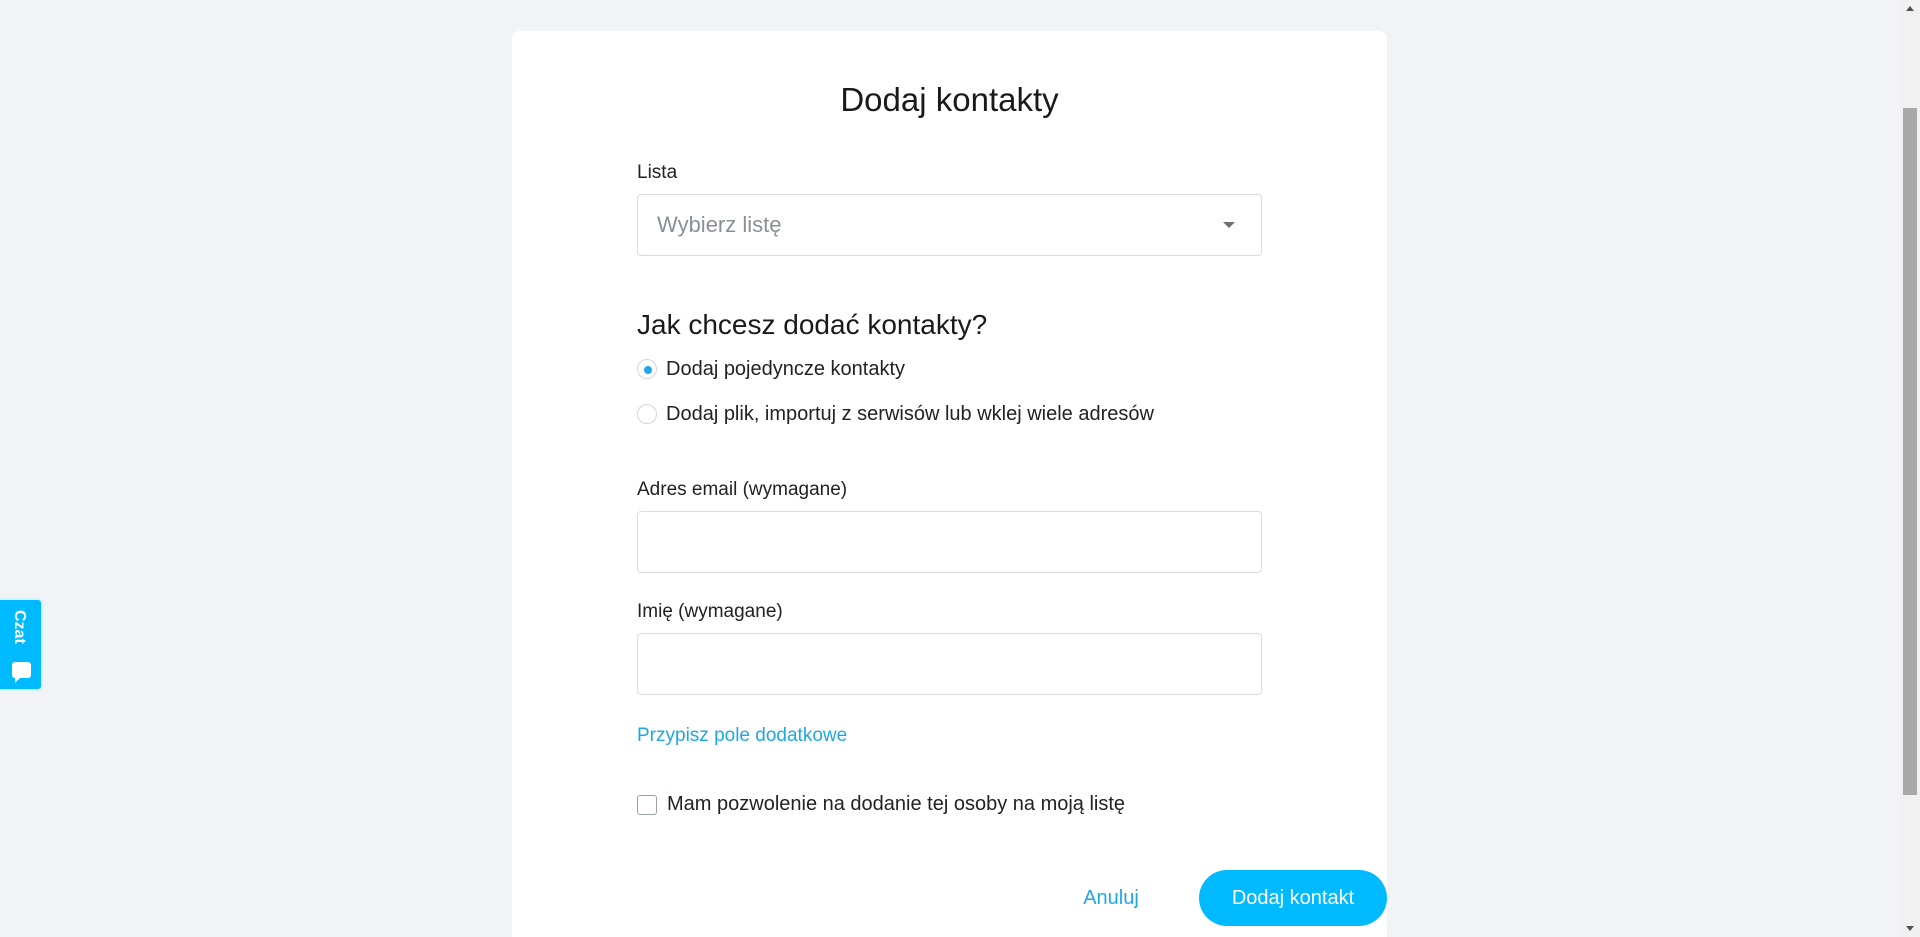 The image size is (1920, 937). What do you see at coordinates (949, 664) in the screenshot?
I see `name-field` at bounding box center [949, 664].